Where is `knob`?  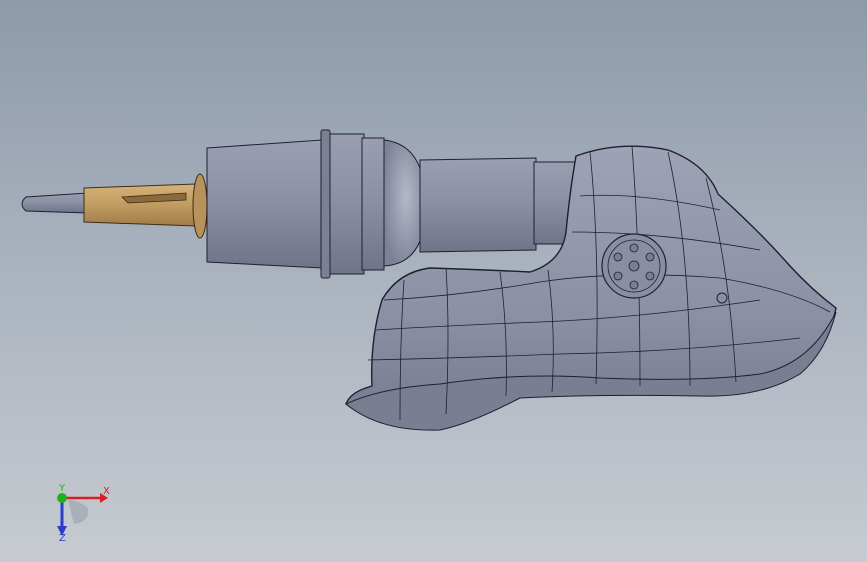 knob is located at coordinates (722, 298).